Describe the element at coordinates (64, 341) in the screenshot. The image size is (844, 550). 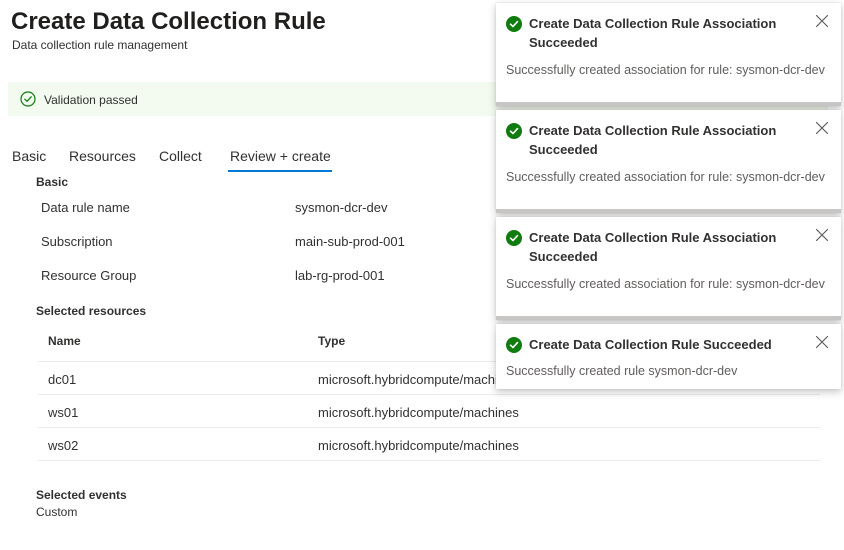
I see `column-header-name: Name` at that location.